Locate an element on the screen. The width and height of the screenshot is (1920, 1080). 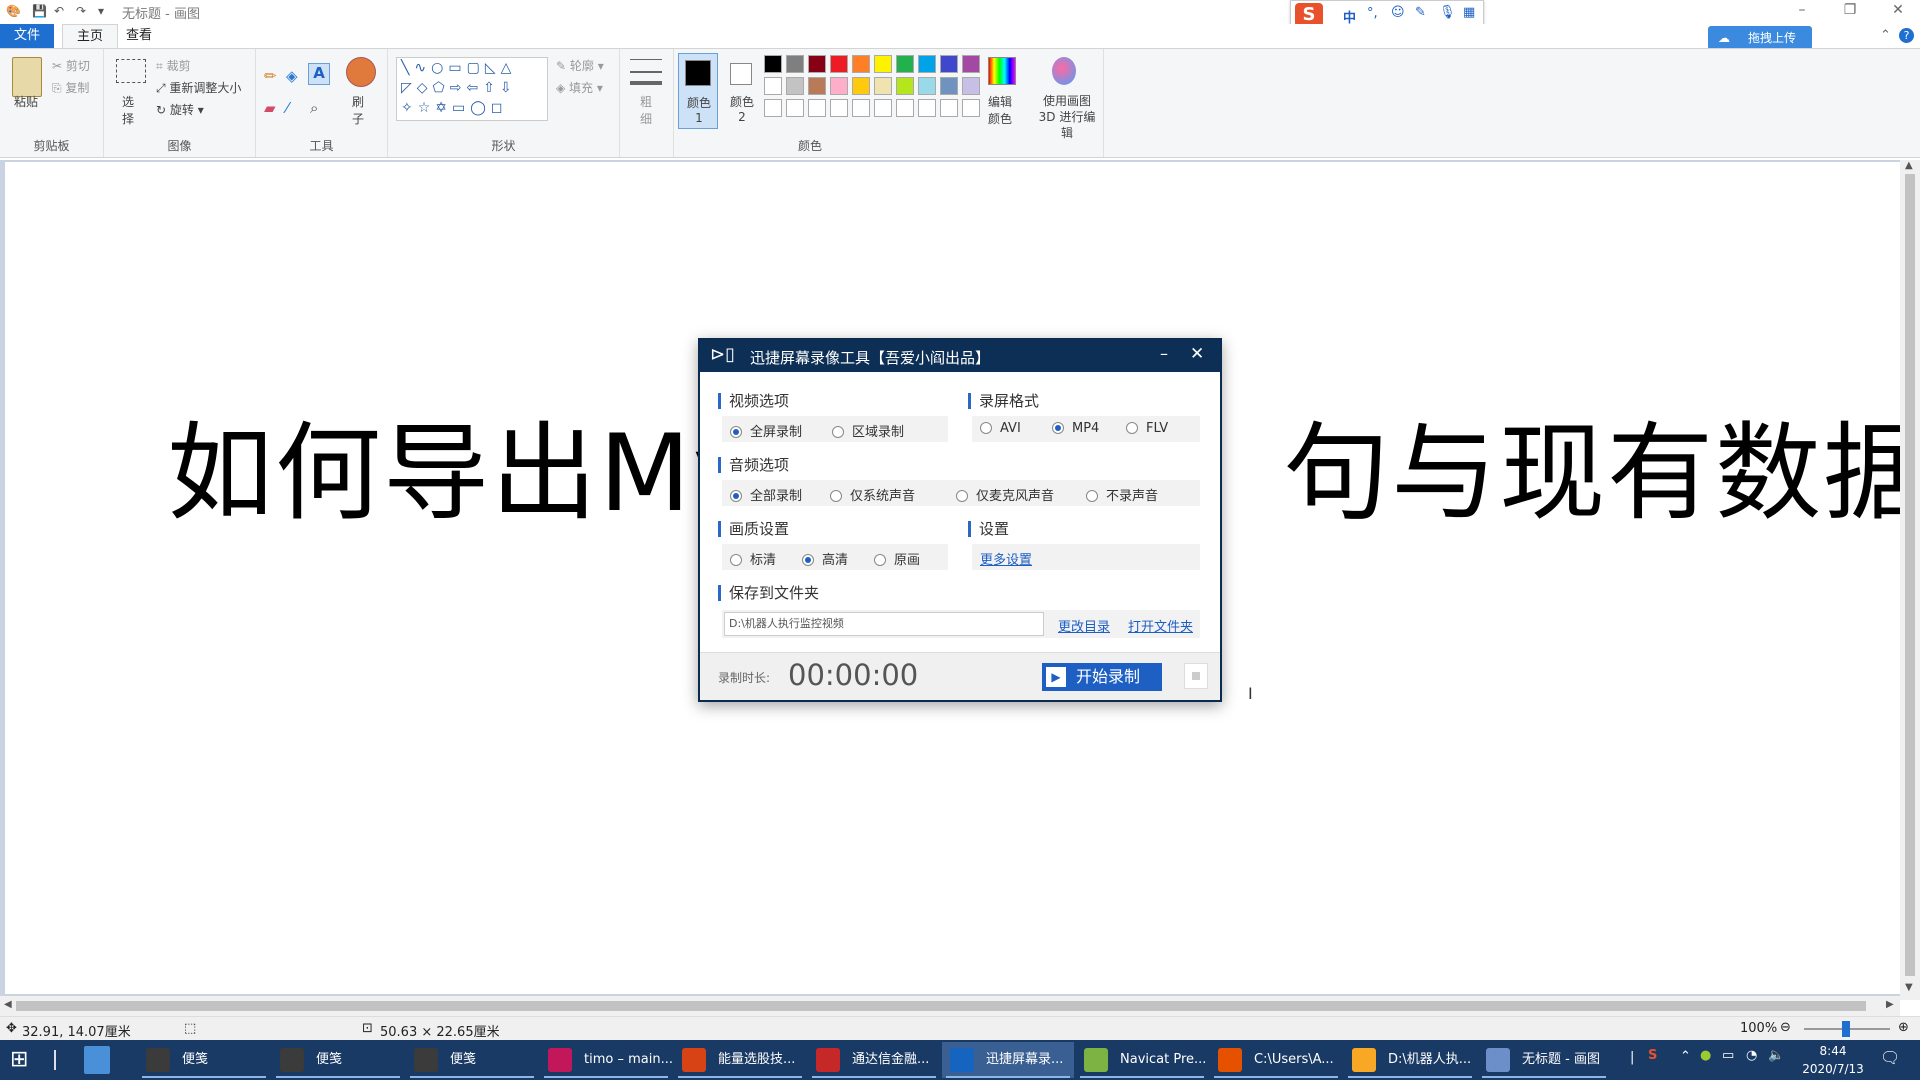
collapse-ribbon-icon: ⌃ is located at coordinates (1885, 35).